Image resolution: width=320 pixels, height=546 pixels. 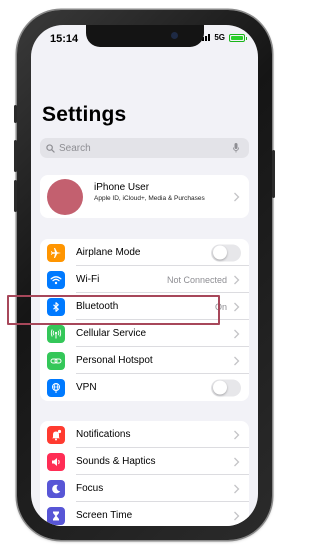 I want to click on row-focus: Focus, so click(x=144, y=488).